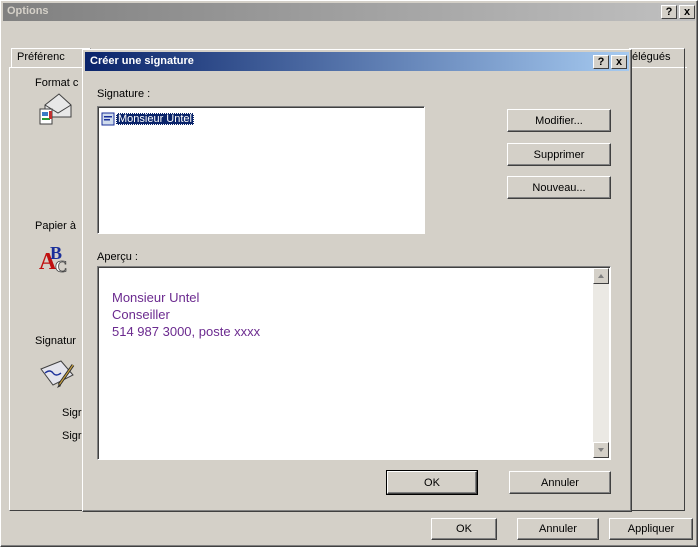 This screenshot has width=698, height=547. I want to click on preview-scrollbar, so click(601, 363).